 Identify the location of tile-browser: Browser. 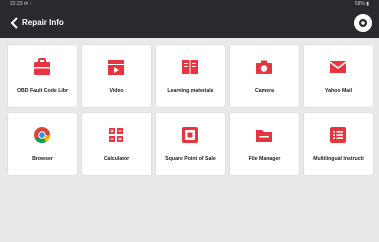
(42, 144).